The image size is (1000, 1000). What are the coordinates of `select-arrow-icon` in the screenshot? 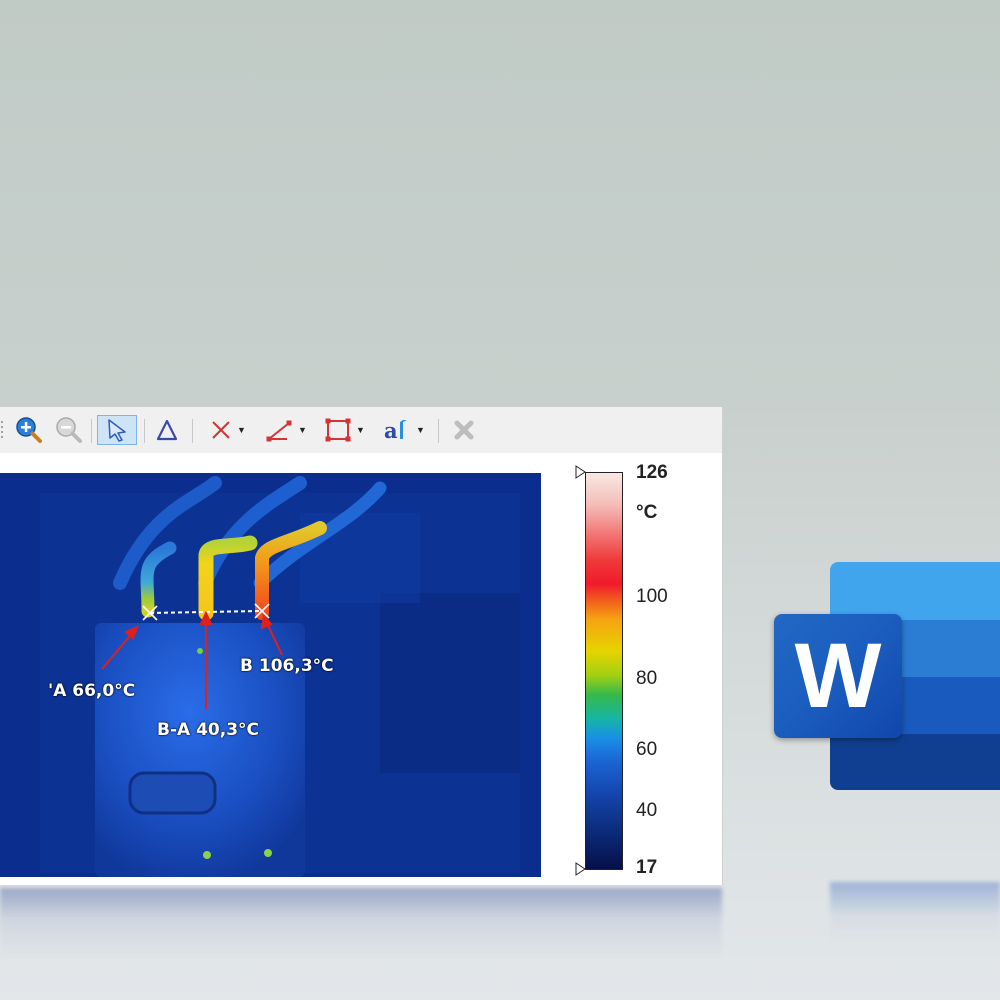 It's located at (117, 430).